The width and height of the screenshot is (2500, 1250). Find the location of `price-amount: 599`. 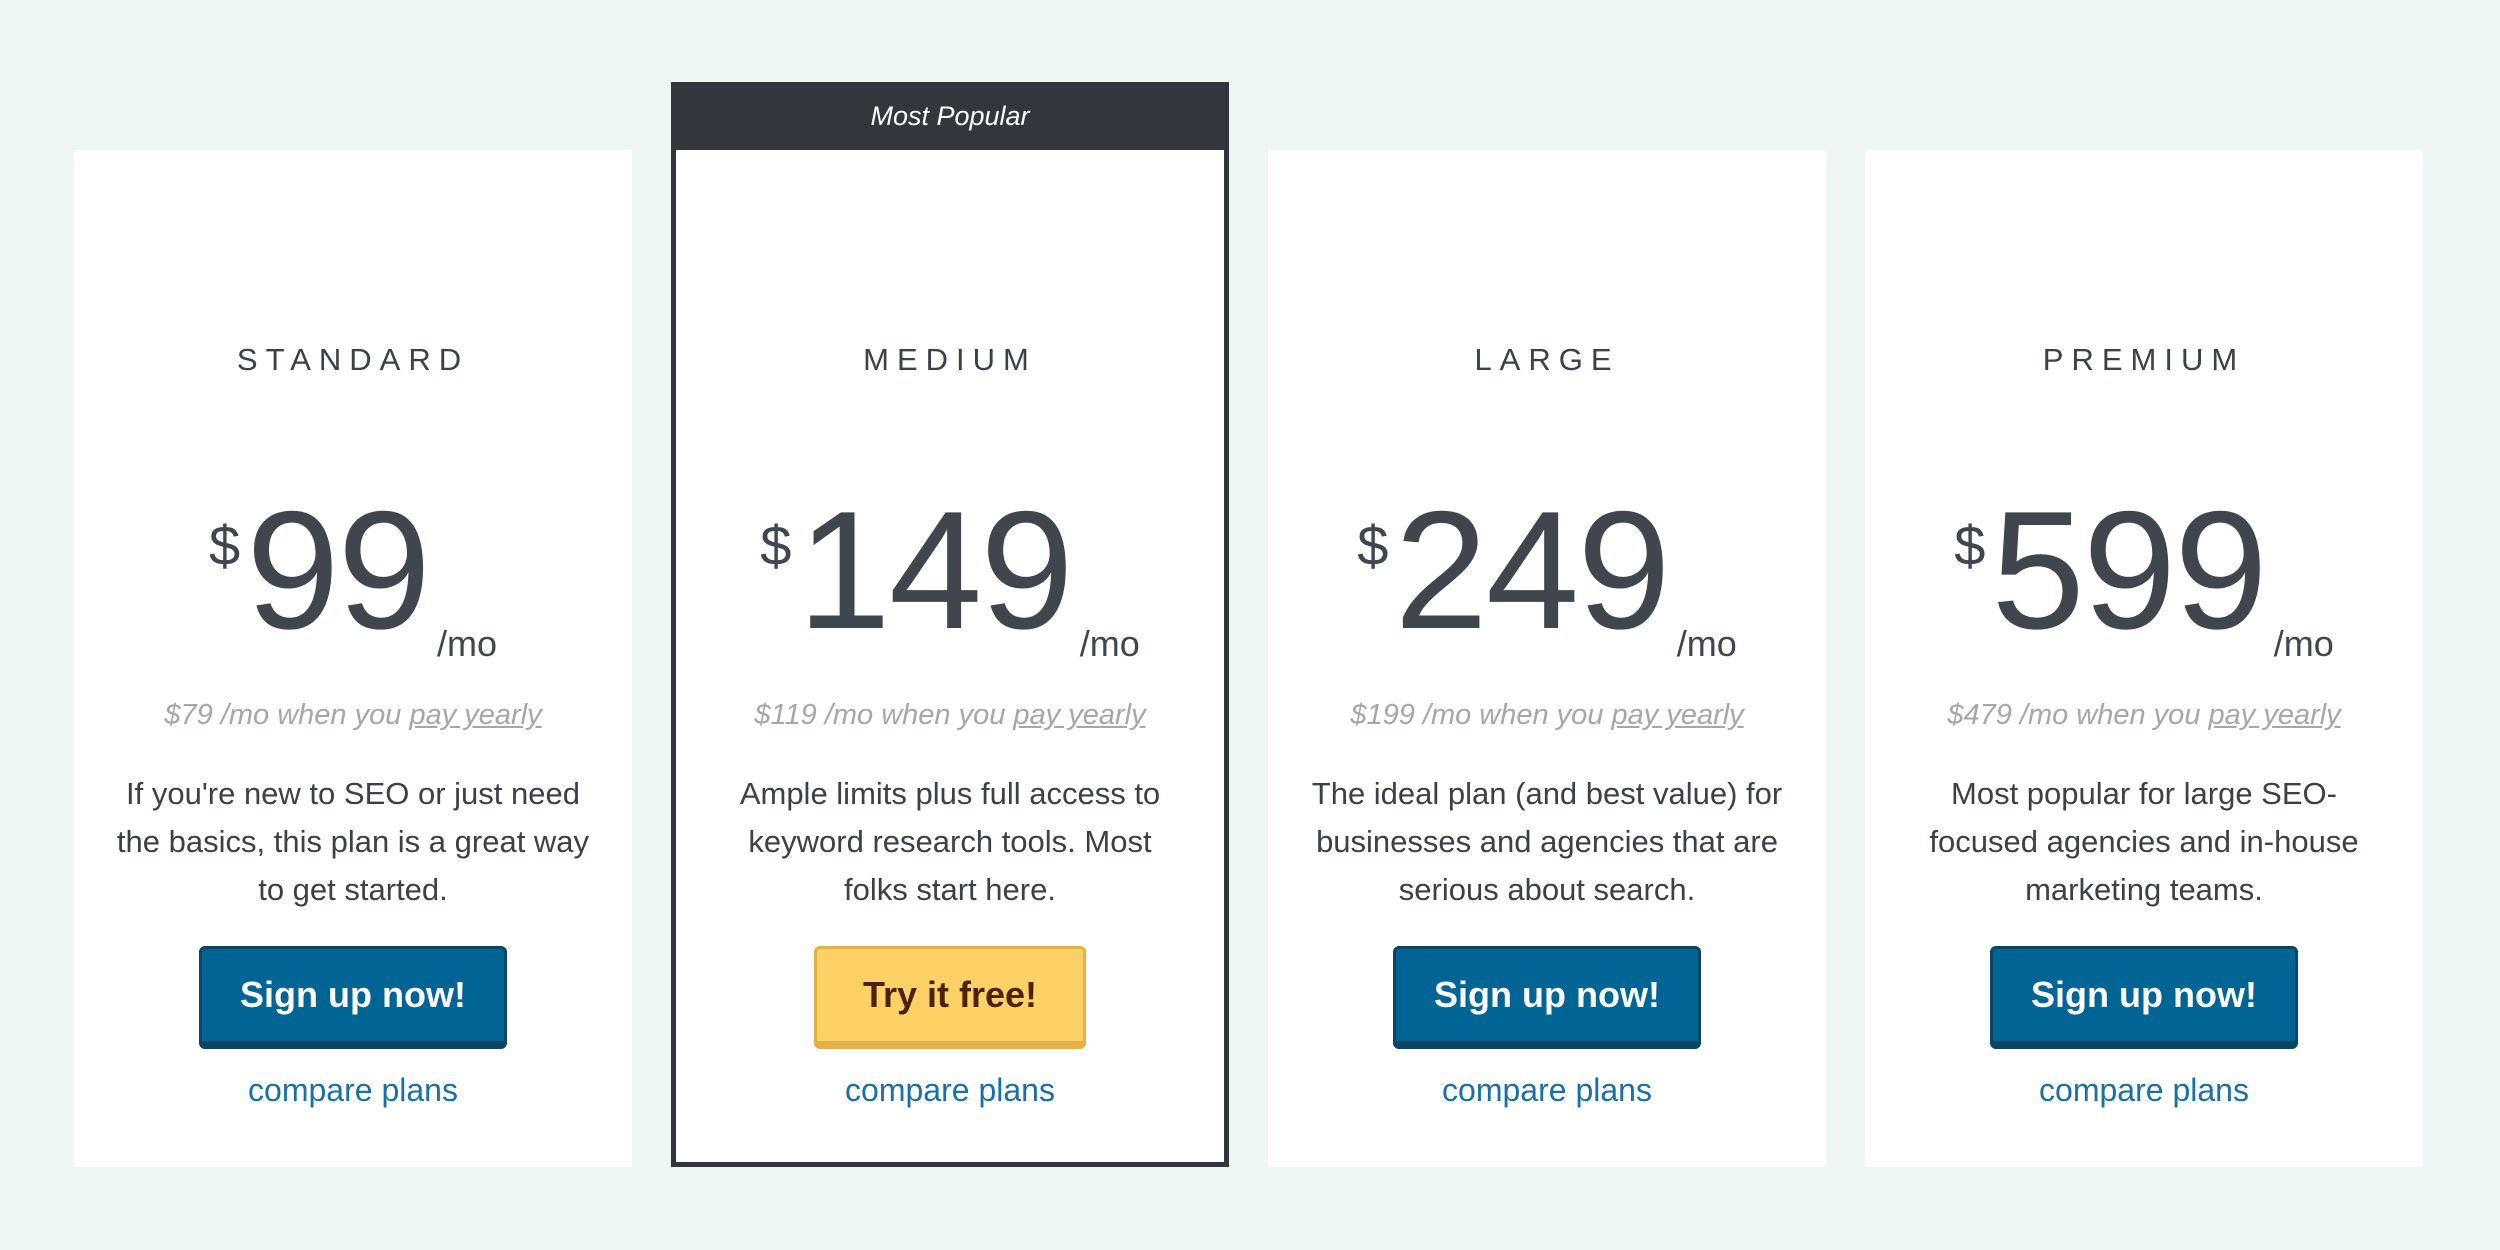

price-amount: 599 is located at coordinates (2129, 570).